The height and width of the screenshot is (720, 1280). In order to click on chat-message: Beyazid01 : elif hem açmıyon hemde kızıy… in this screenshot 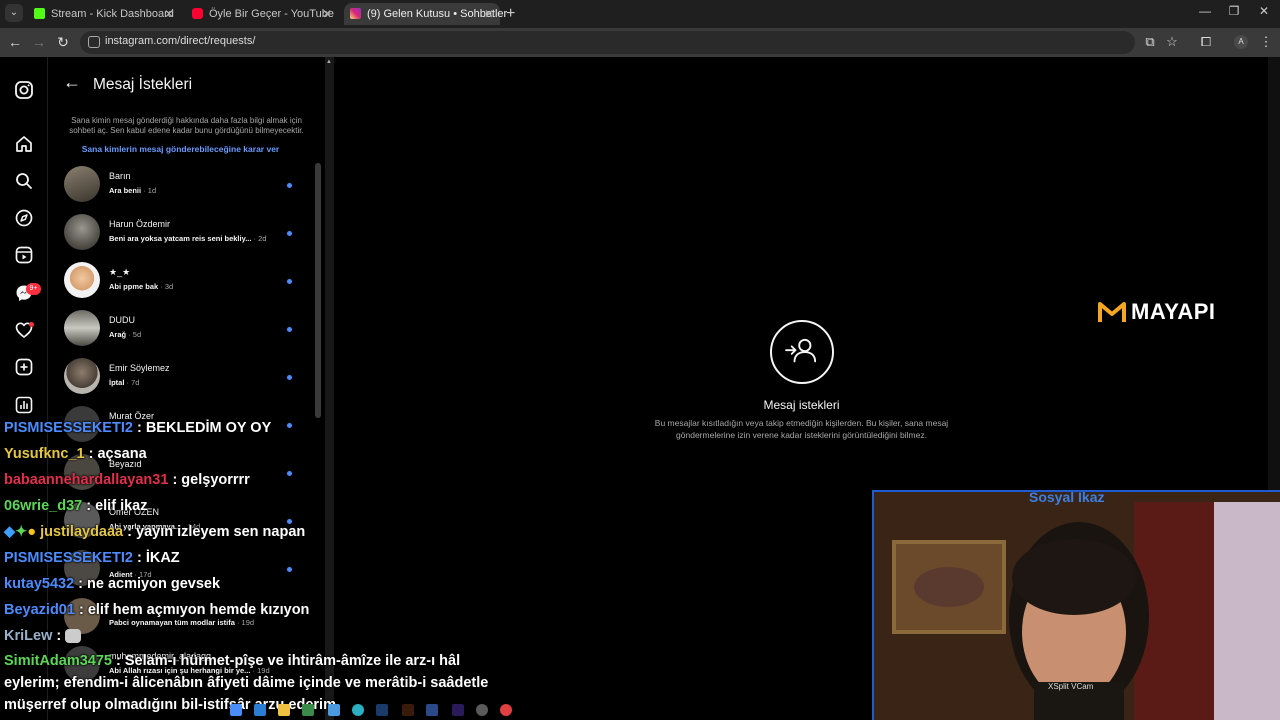, I will do `click(156, 610)`.